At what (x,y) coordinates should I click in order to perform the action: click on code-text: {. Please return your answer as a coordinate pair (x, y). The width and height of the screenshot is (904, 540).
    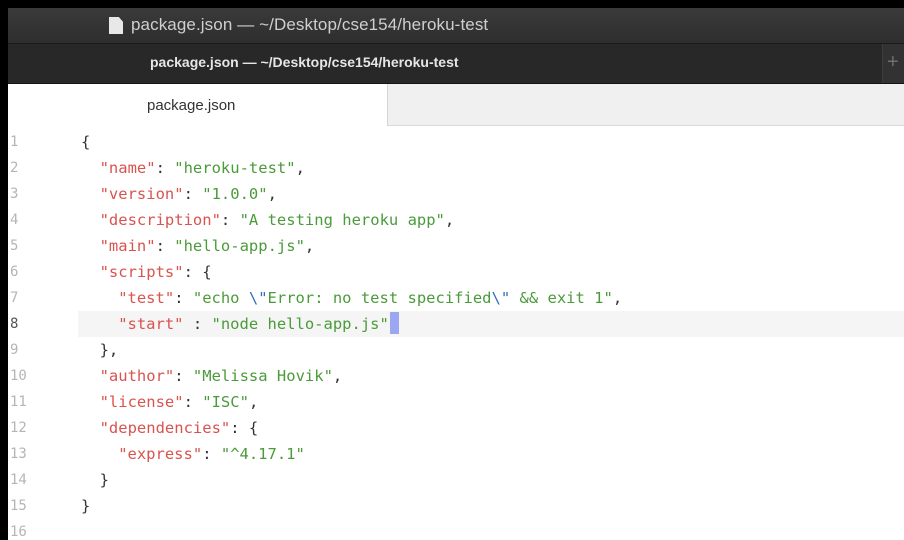
    Looking at the image, I should click on (85, 142).